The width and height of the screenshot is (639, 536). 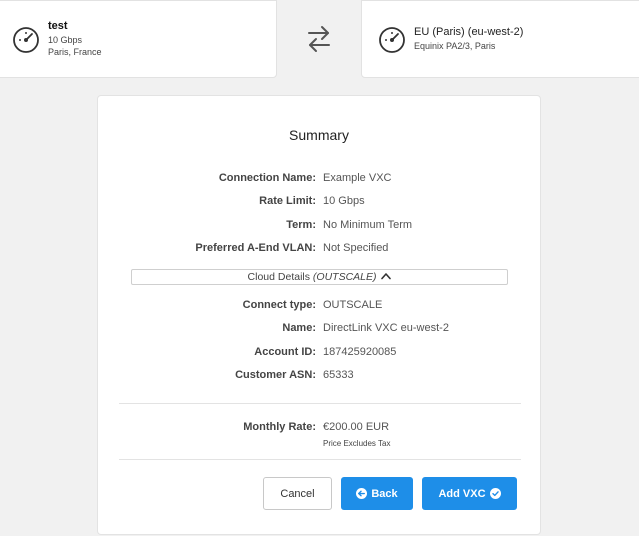 What do you see at coordinates (357, 178) in the screenshot?
I see `summary-row-value: Example VXC` at bounding box center [357, 178].